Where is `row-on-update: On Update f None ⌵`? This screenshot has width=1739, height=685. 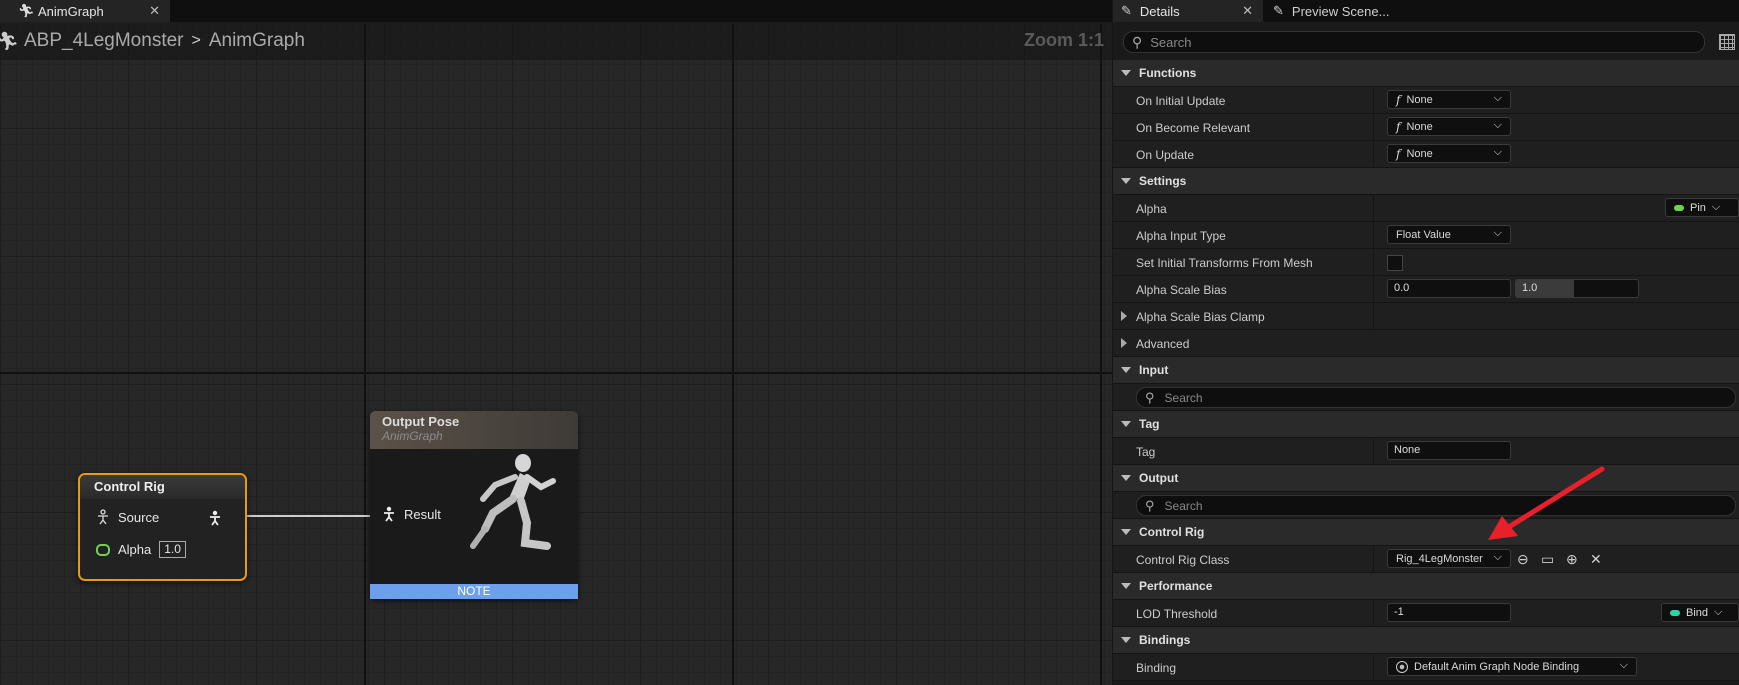 row-on-update: On Update f None ⌵ is located at coordinates (1426, 154).